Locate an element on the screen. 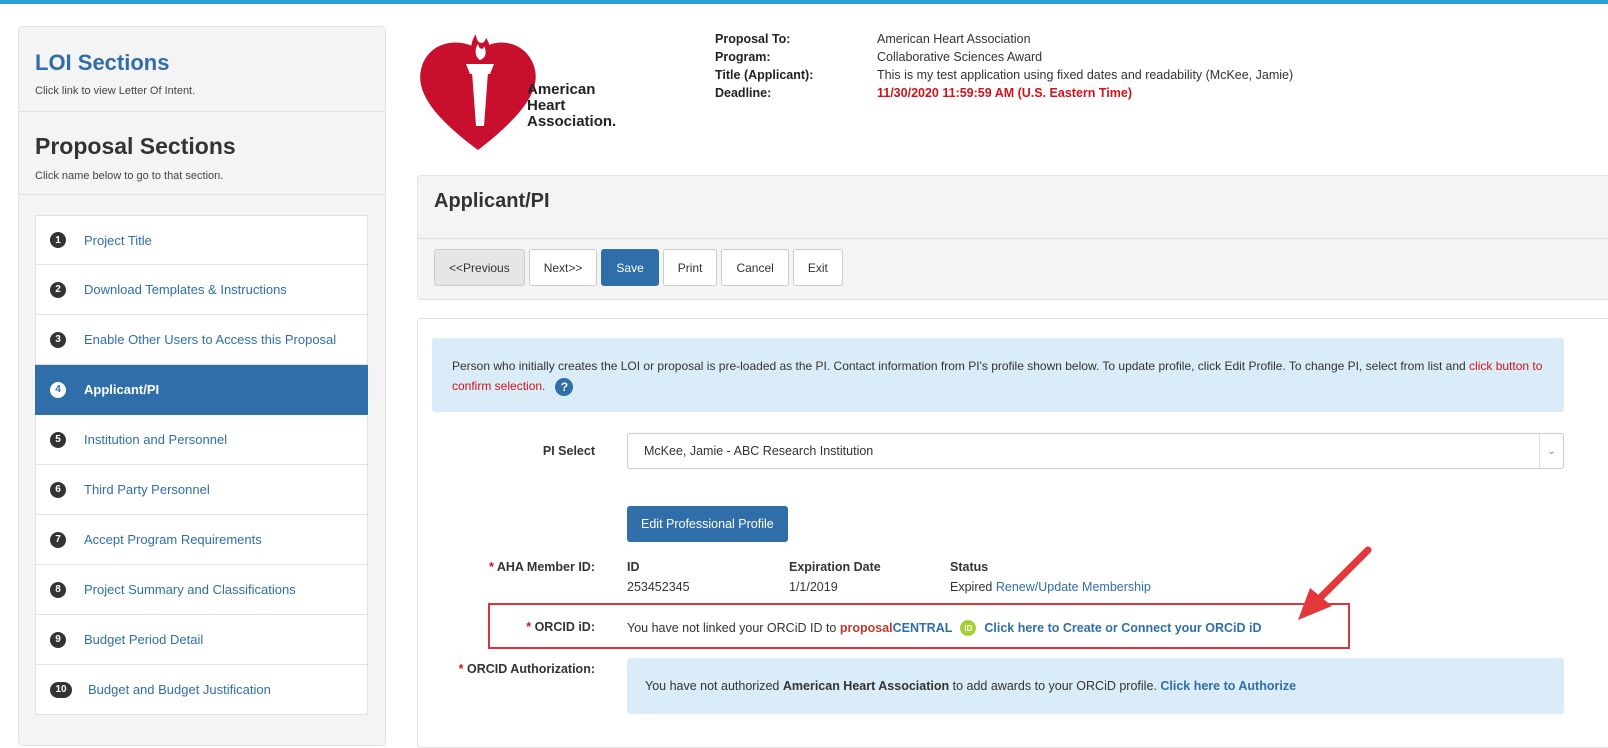 Image resolution: width=1608 pixels, height=748 pixels. proposal-hint: Click name below to go to that section. is located at coordinates (129, 176).